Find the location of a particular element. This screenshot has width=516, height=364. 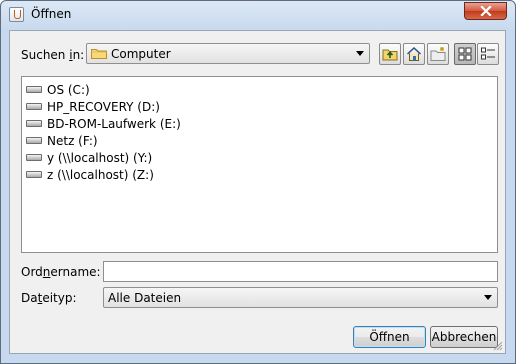

look-in-combobox: Computer is located at coordinates (228, 53).